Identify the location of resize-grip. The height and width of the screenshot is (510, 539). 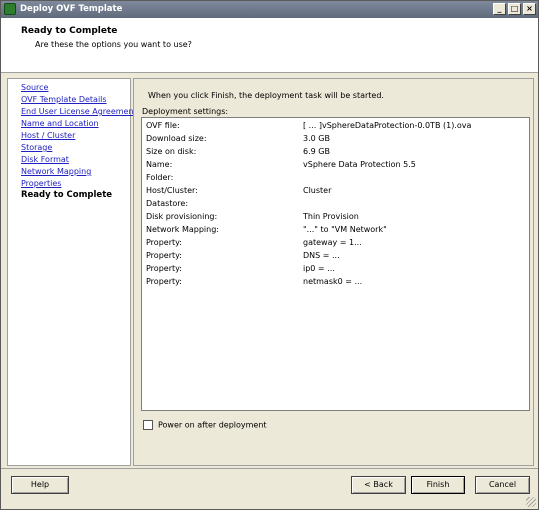
(531, 502).